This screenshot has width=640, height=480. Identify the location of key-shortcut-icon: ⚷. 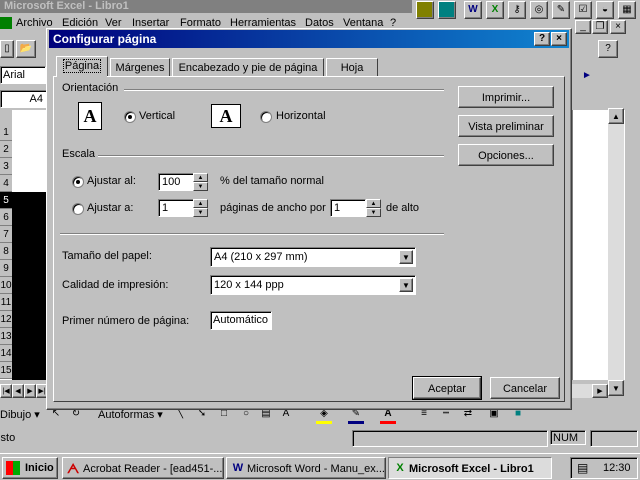
(517, 10).